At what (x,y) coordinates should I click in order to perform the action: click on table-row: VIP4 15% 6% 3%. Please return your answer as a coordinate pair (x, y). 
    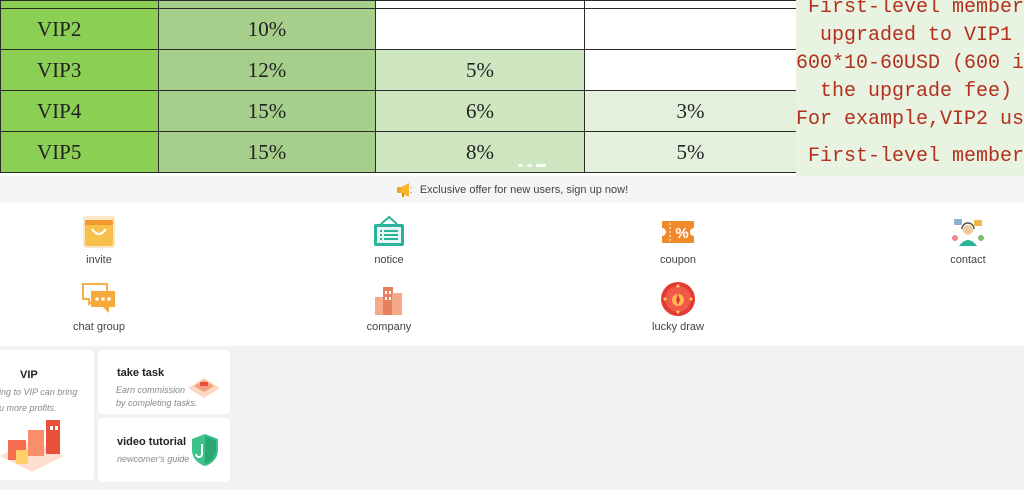
    Looking at the image, I should click on (398, 111).